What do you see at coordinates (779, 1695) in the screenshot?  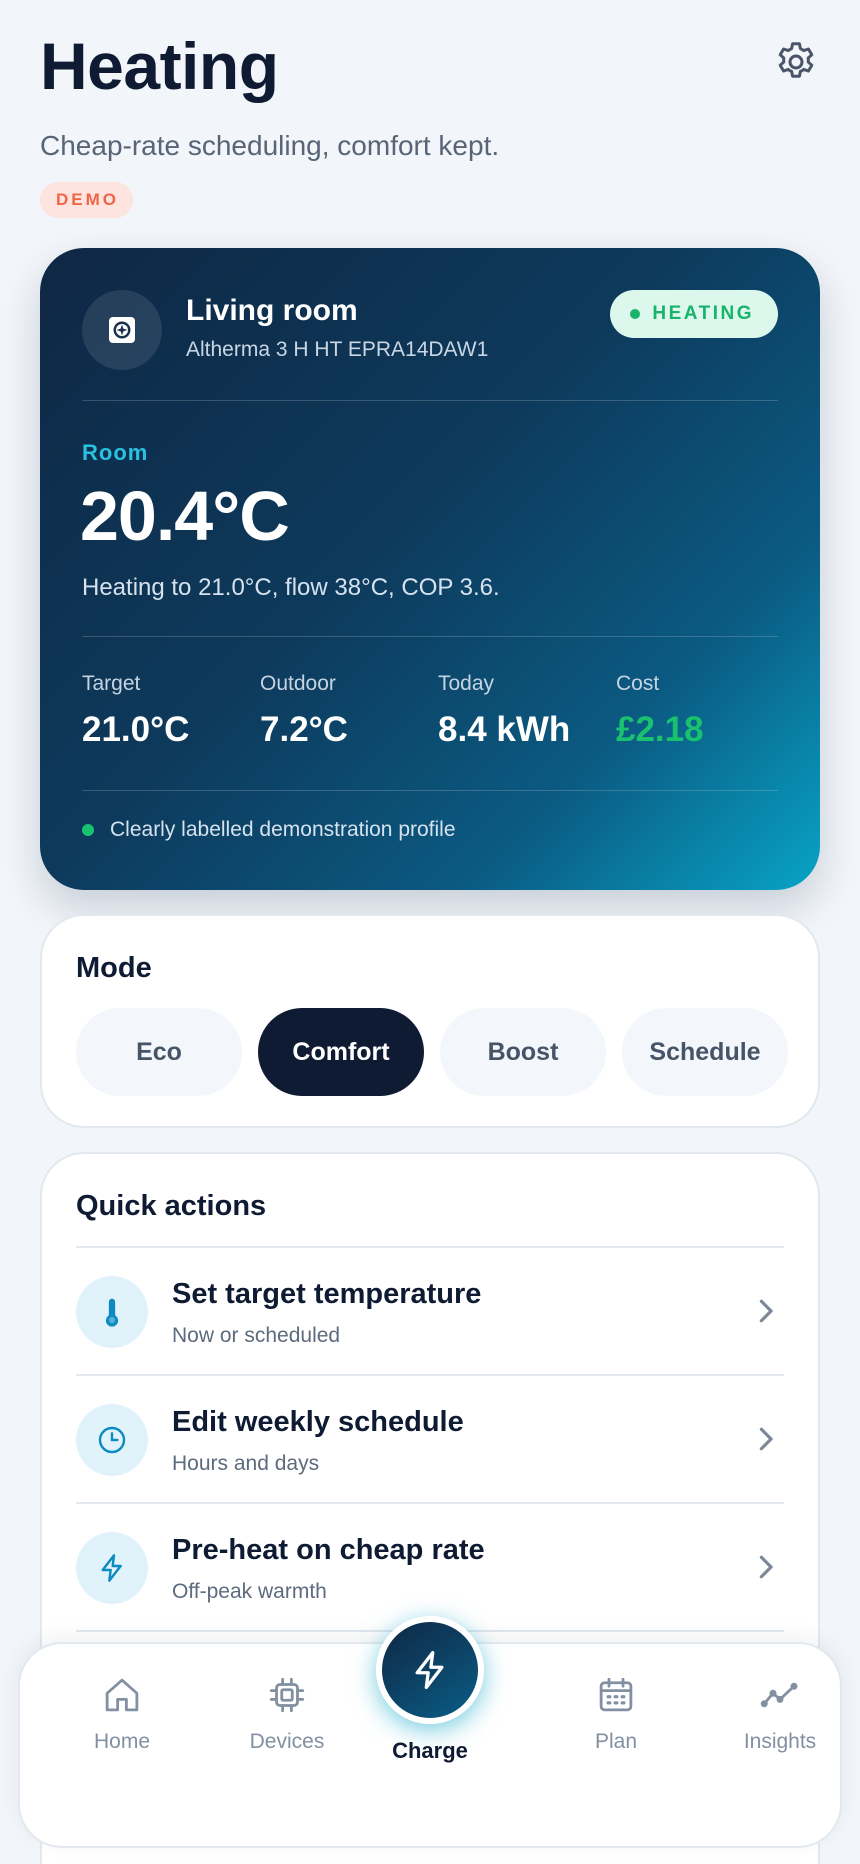 I see `trend-icon` at bounding box center [779, 1695].